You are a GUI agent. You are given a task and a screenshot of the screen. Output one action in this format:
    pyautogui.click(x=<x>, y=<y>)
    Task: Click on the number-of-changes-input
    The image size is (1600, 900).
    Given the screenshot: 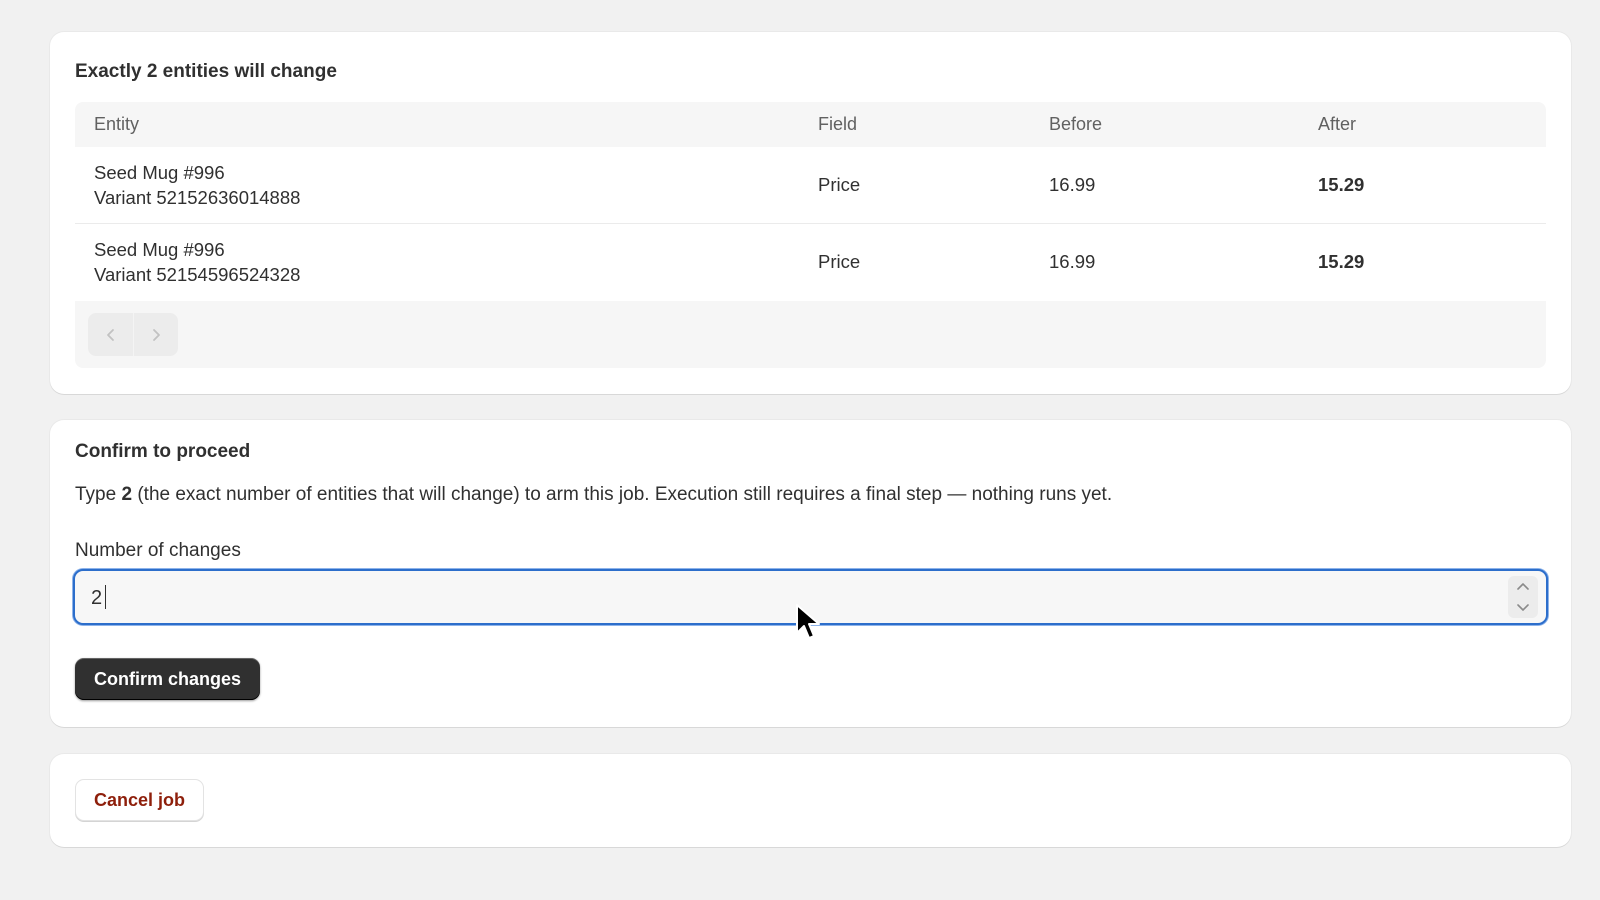 What is the action you would take?
    pyautogui.click(x=781, y=598)
    